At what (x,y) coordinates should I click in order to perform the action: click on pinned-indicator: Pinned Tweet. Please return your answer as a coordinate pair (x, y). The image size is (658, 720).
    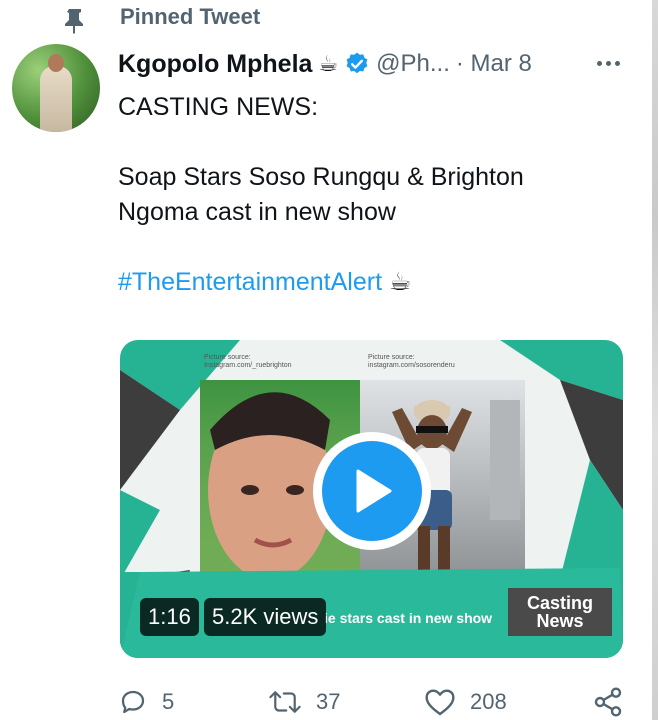
    Looking at the image, I should click on (162, 18).